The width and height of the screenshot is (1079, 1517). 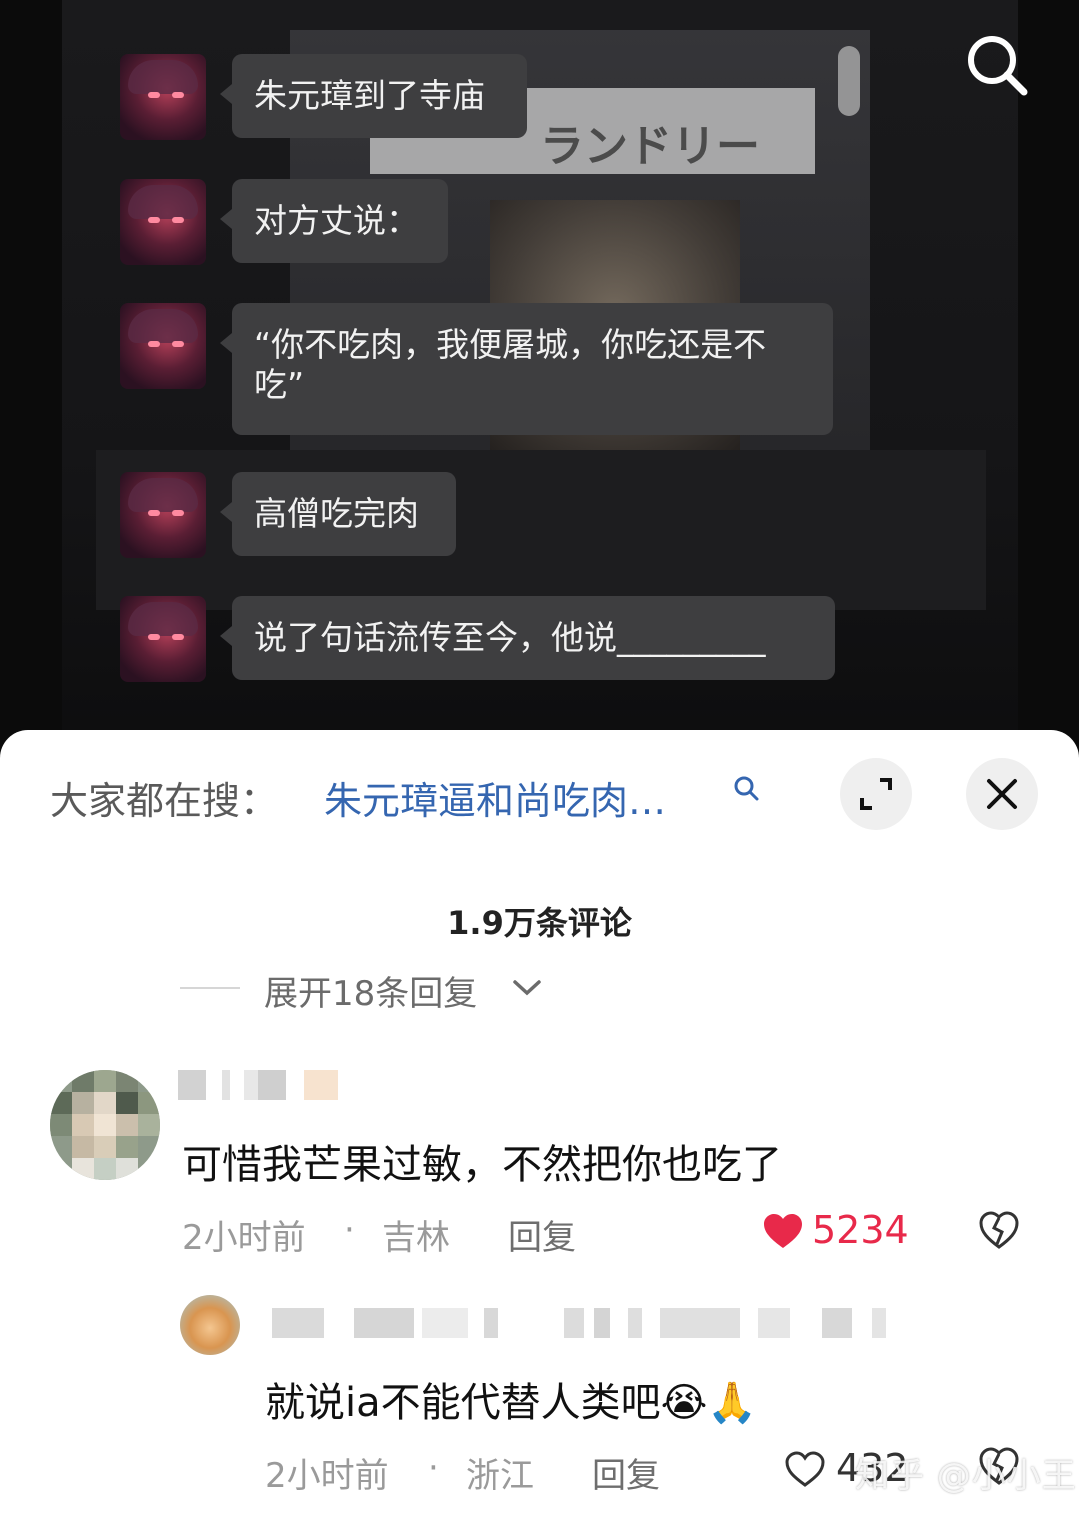 What do you see at coordinates (527, 638) in the screenshot?
I see `chat-bubble: 说了句话流传至今，他说_________` at bounding box center [527, 638].